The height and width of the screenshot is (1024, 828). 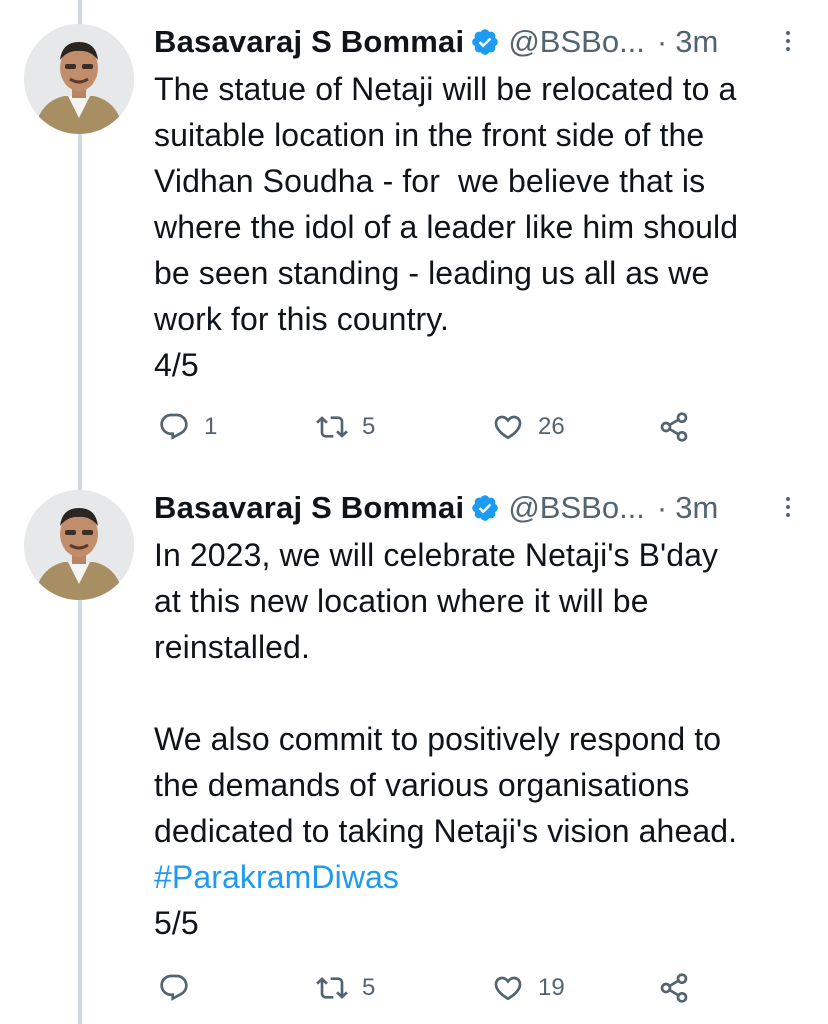 I want to click on like-count: 26, so click(x=551, y=426).